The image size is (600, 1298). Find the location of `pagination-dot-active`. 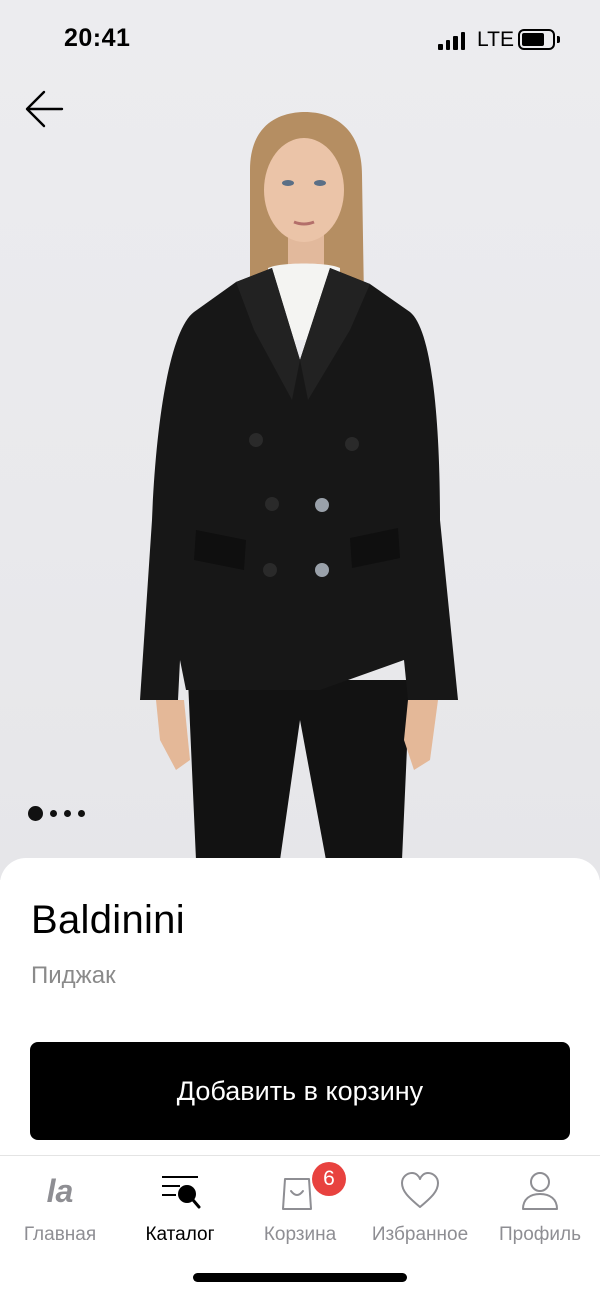

pagination-dot-active is located at coordinates (35, 813).